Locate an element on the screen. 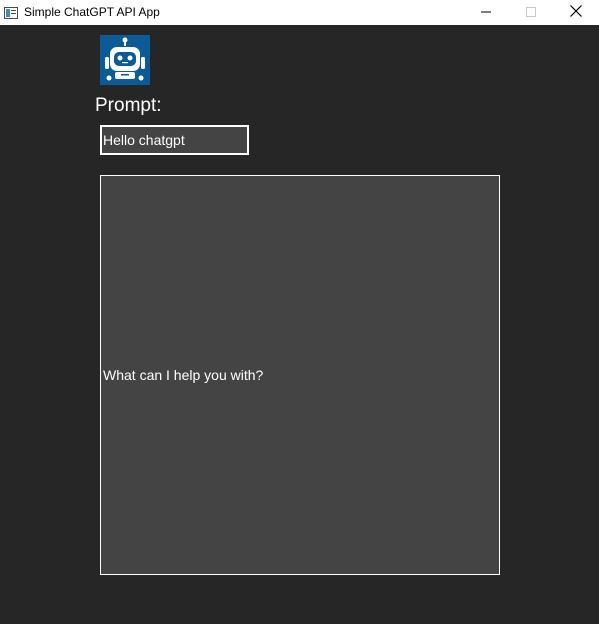 This screenshot has width=599, height=624. prompt-label: Prompt: is located at coordinates (128, 105).